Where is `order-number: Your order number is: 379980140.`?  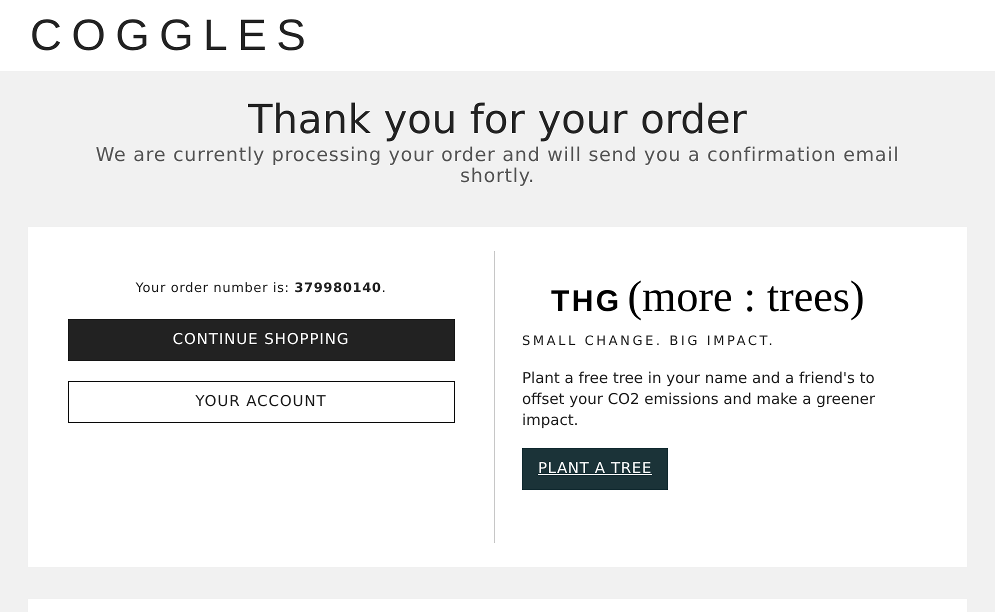 order-number: Your order number is: 379980140. is located at coordinates (261, 289).